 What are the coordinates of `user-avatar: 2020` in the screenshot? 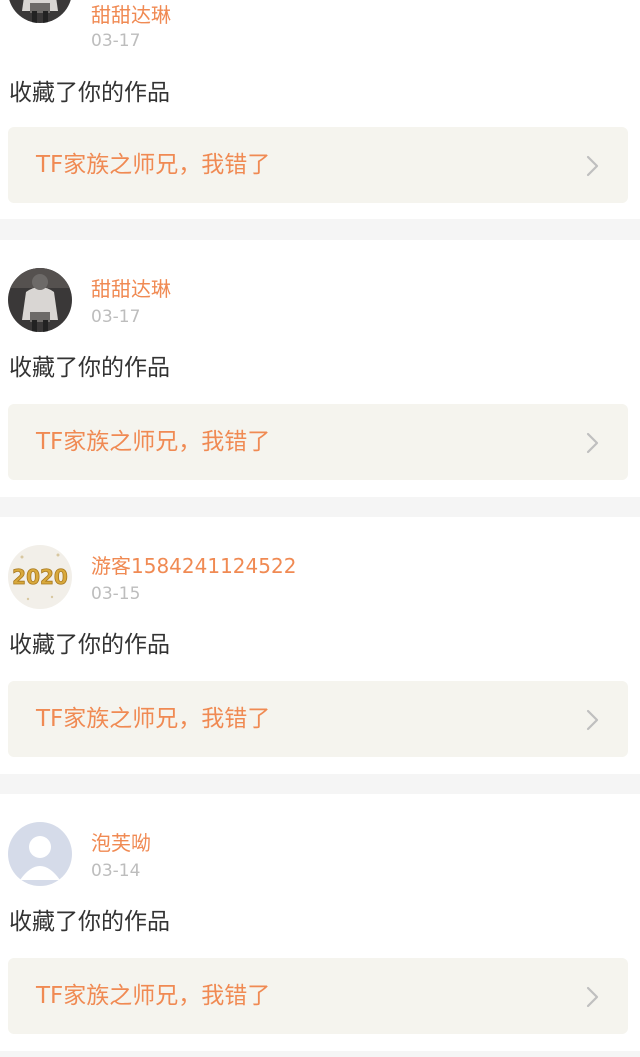 It's located at (40, 577).